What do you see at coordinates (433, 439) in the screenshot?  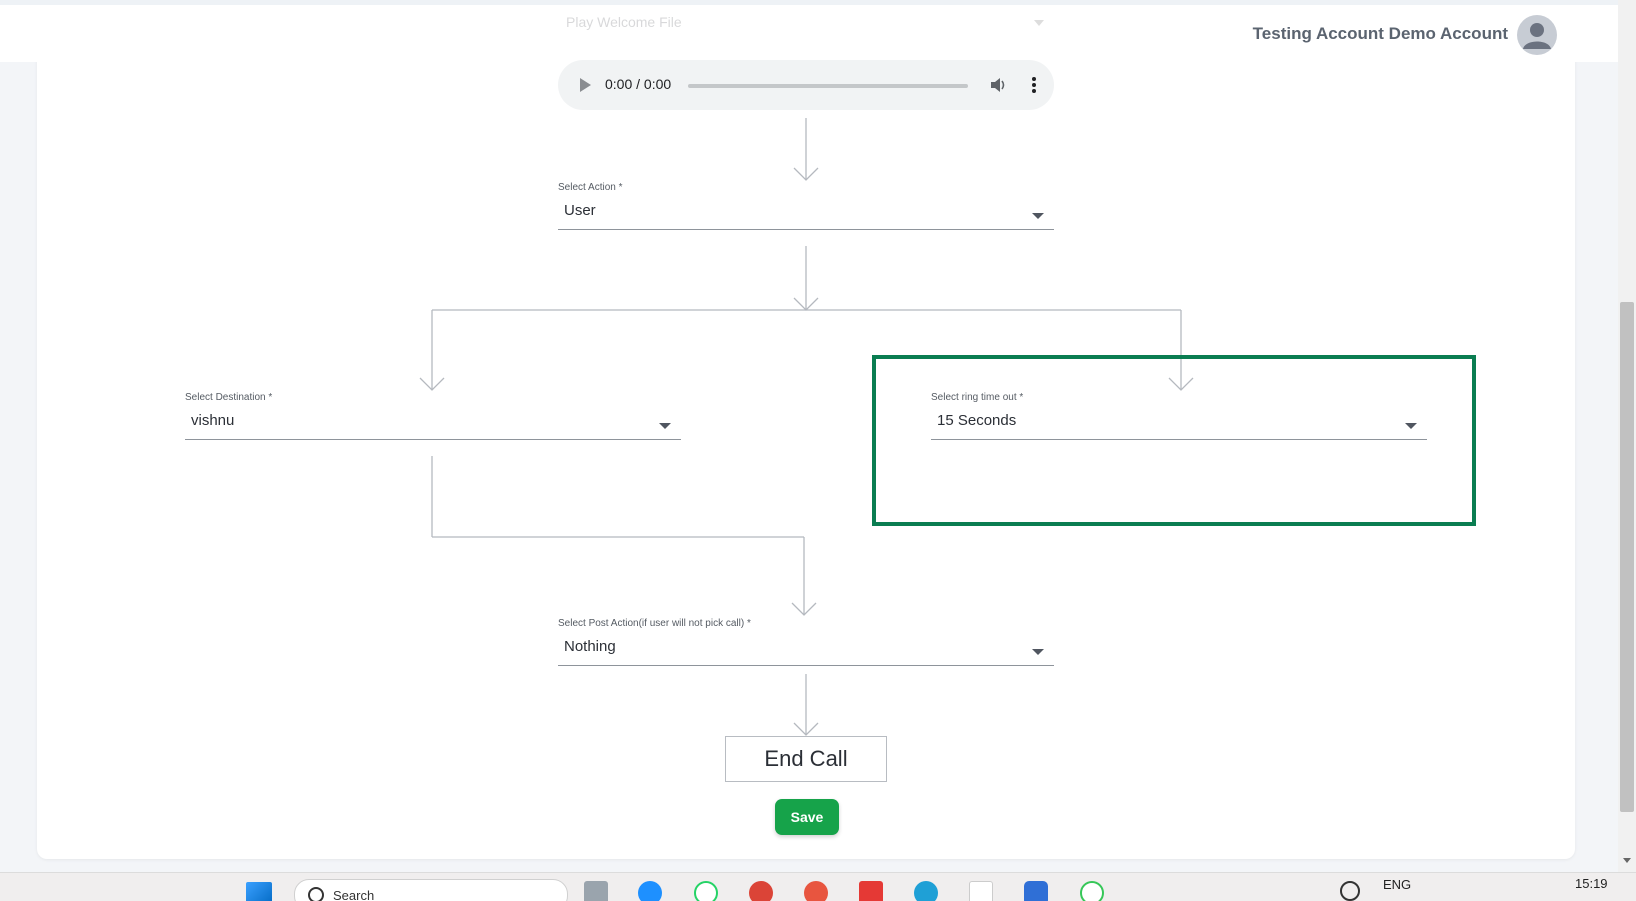 I see `select-destination-underline` at bounding box center [433, 439].